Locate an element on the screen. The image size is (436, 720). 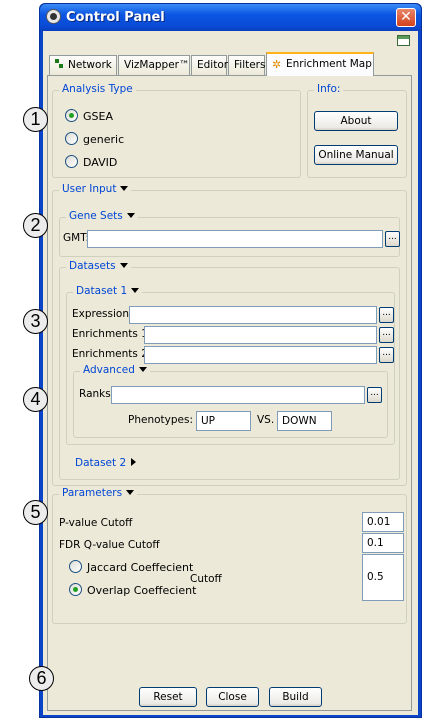
dataset-2-toggle: Dataset 2 is located at coordinates (106, 463).